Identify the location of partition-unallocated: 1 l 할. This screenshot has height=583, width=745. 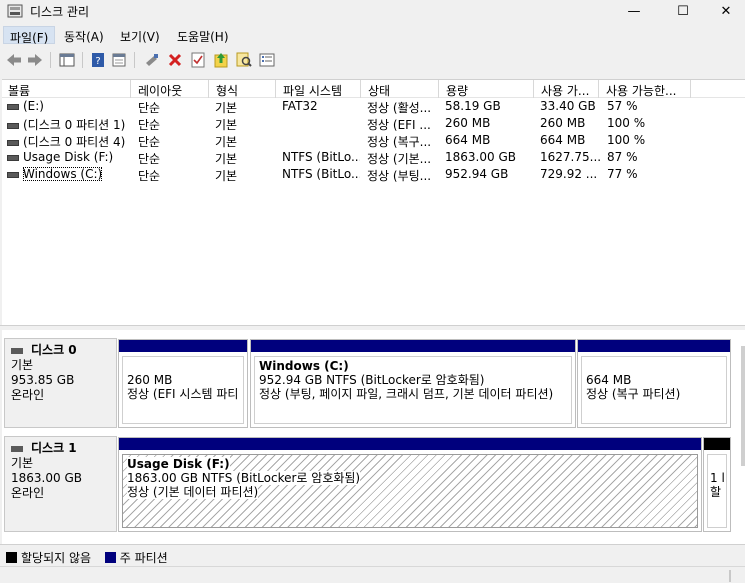
(717, 484).